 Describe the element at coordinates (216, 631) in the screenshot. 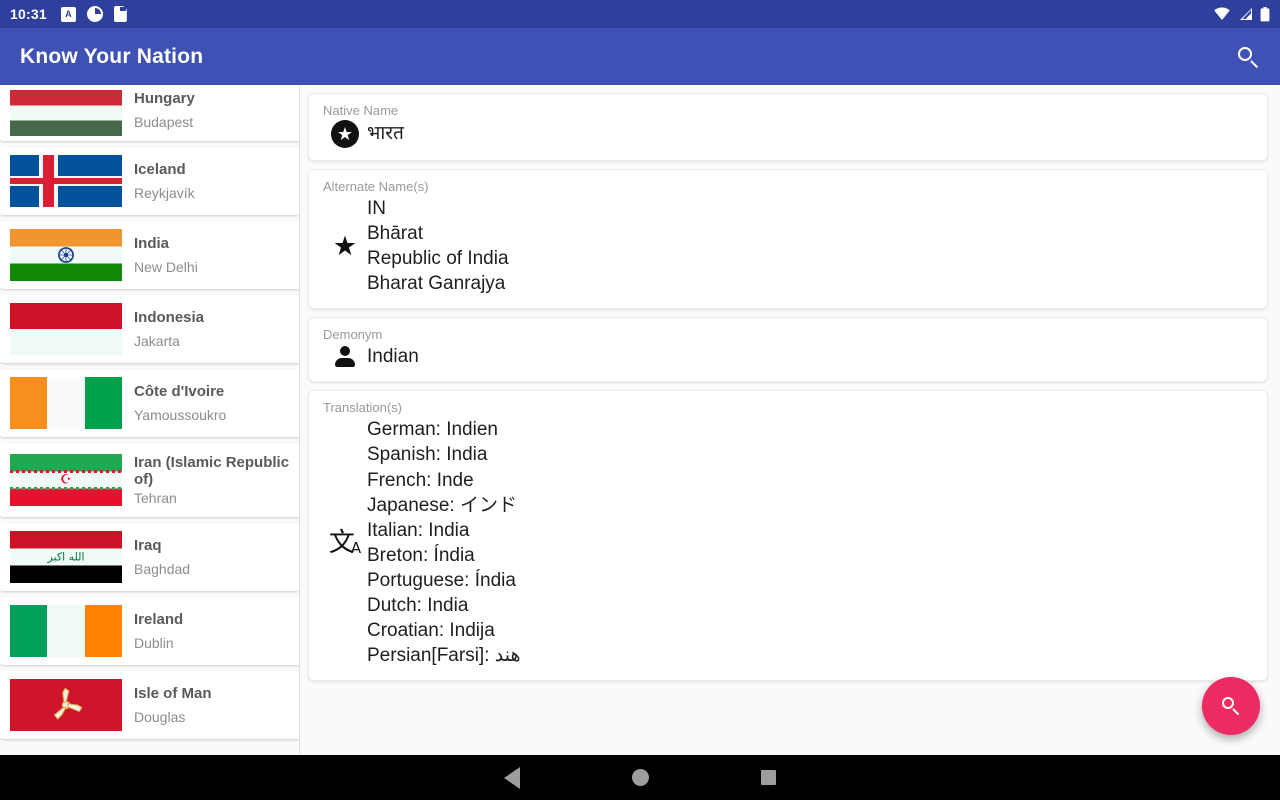

I see `country-text: Ireland Dublin` at that location.